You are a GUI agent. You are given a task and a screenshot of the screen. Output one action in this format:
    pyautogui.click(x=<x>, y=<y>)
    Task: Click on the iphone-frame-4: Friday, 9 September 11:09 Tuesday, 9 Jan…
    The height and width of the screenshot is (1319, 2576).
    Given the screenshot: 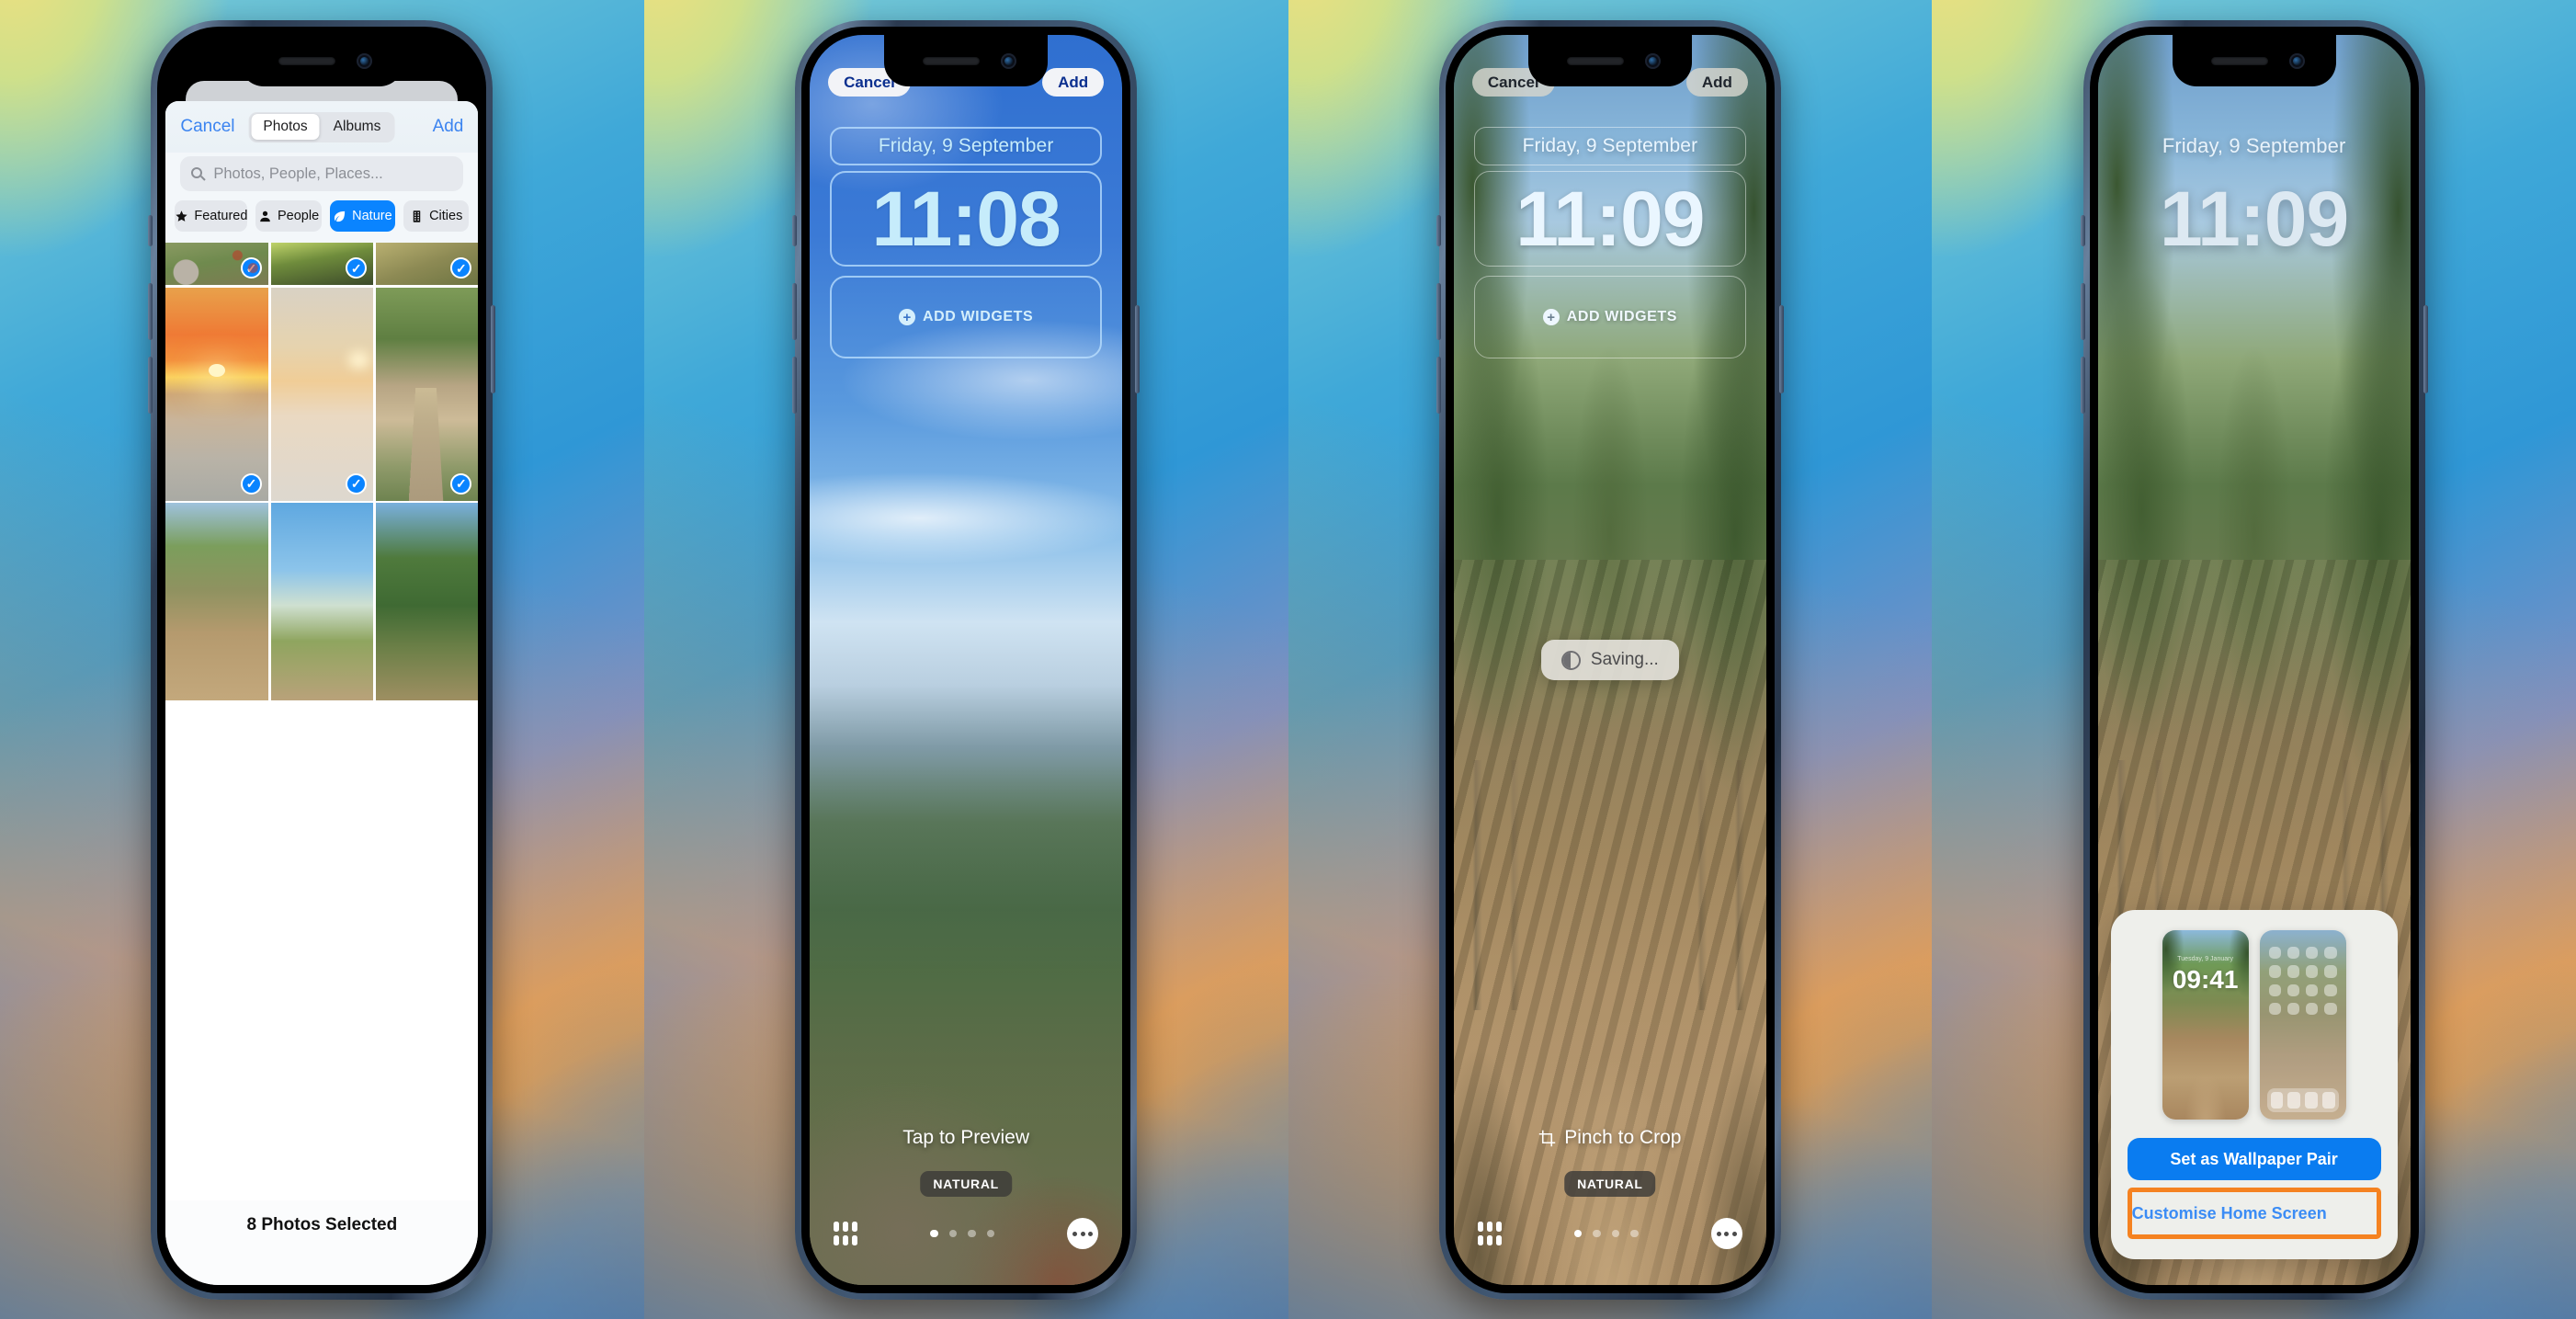 What is the action you would take?
    pyautogui.click(x=2254, y=660)
    